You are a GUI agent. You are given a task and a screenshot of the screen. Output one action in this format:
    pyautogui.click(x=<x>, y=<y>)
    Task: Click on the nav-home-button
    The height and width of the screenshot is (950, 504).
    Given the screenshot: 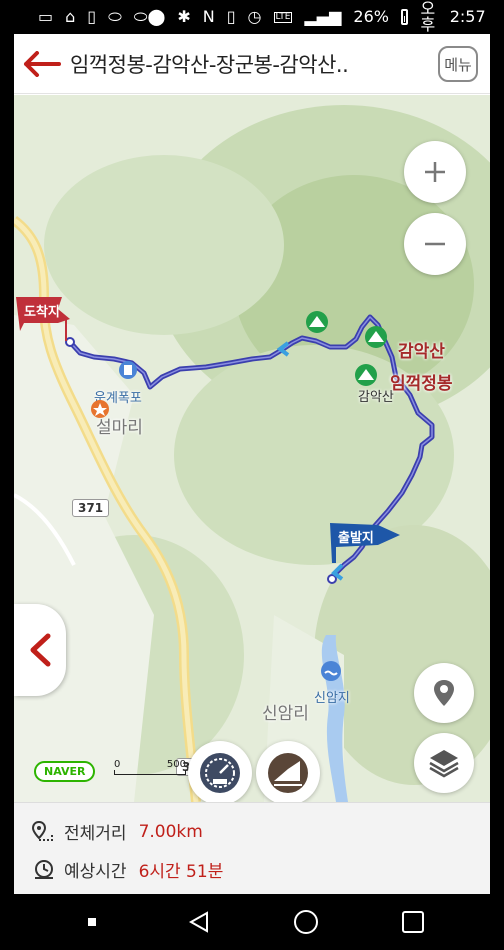 What is the action you would take?
    pyautogui.click(x=306, y=922)
    